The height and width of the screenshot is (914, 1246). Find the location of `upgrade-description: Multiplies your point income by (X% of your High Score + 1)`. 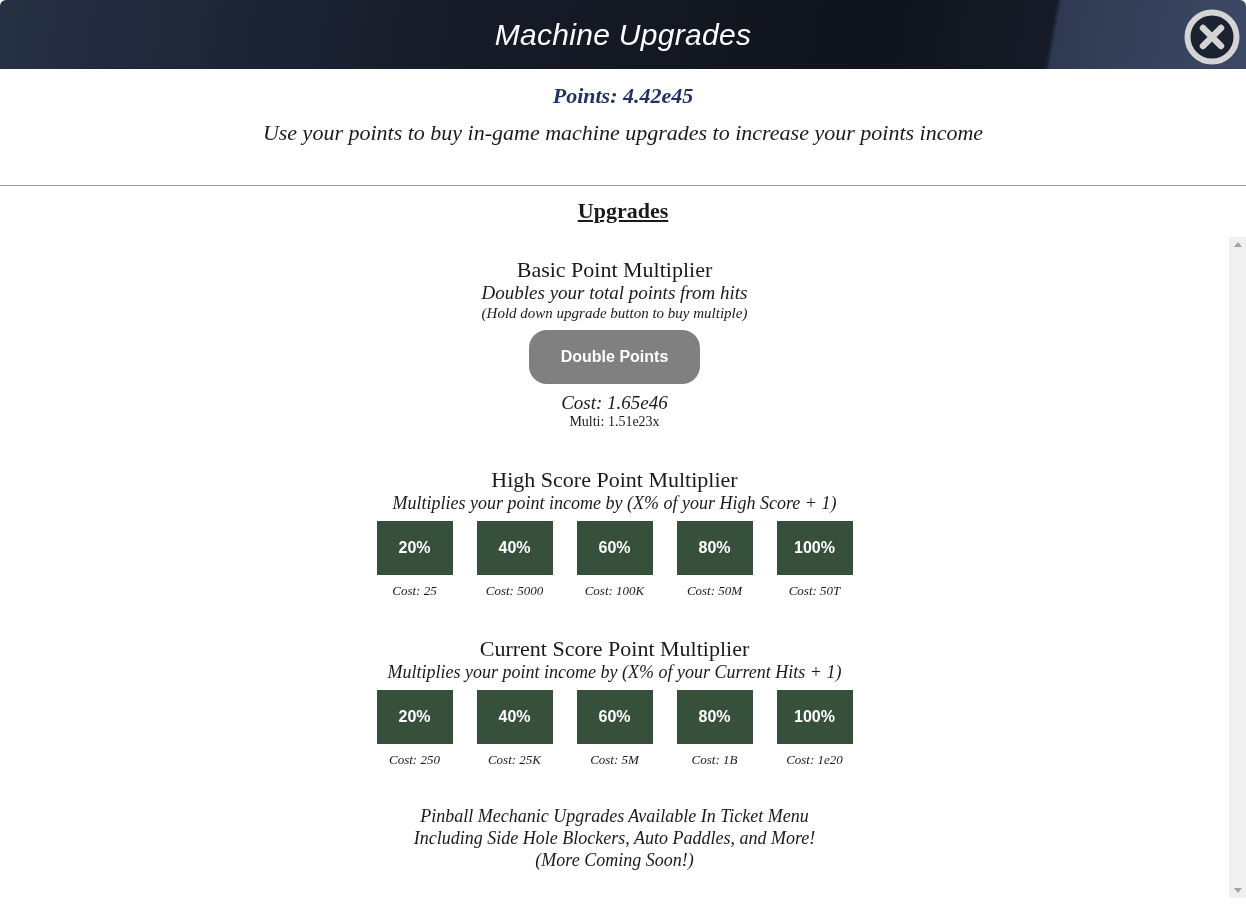

upgrade-description: Multiplies your point income by (X% of your High Score + 1) is located at coordinates (614, 503).